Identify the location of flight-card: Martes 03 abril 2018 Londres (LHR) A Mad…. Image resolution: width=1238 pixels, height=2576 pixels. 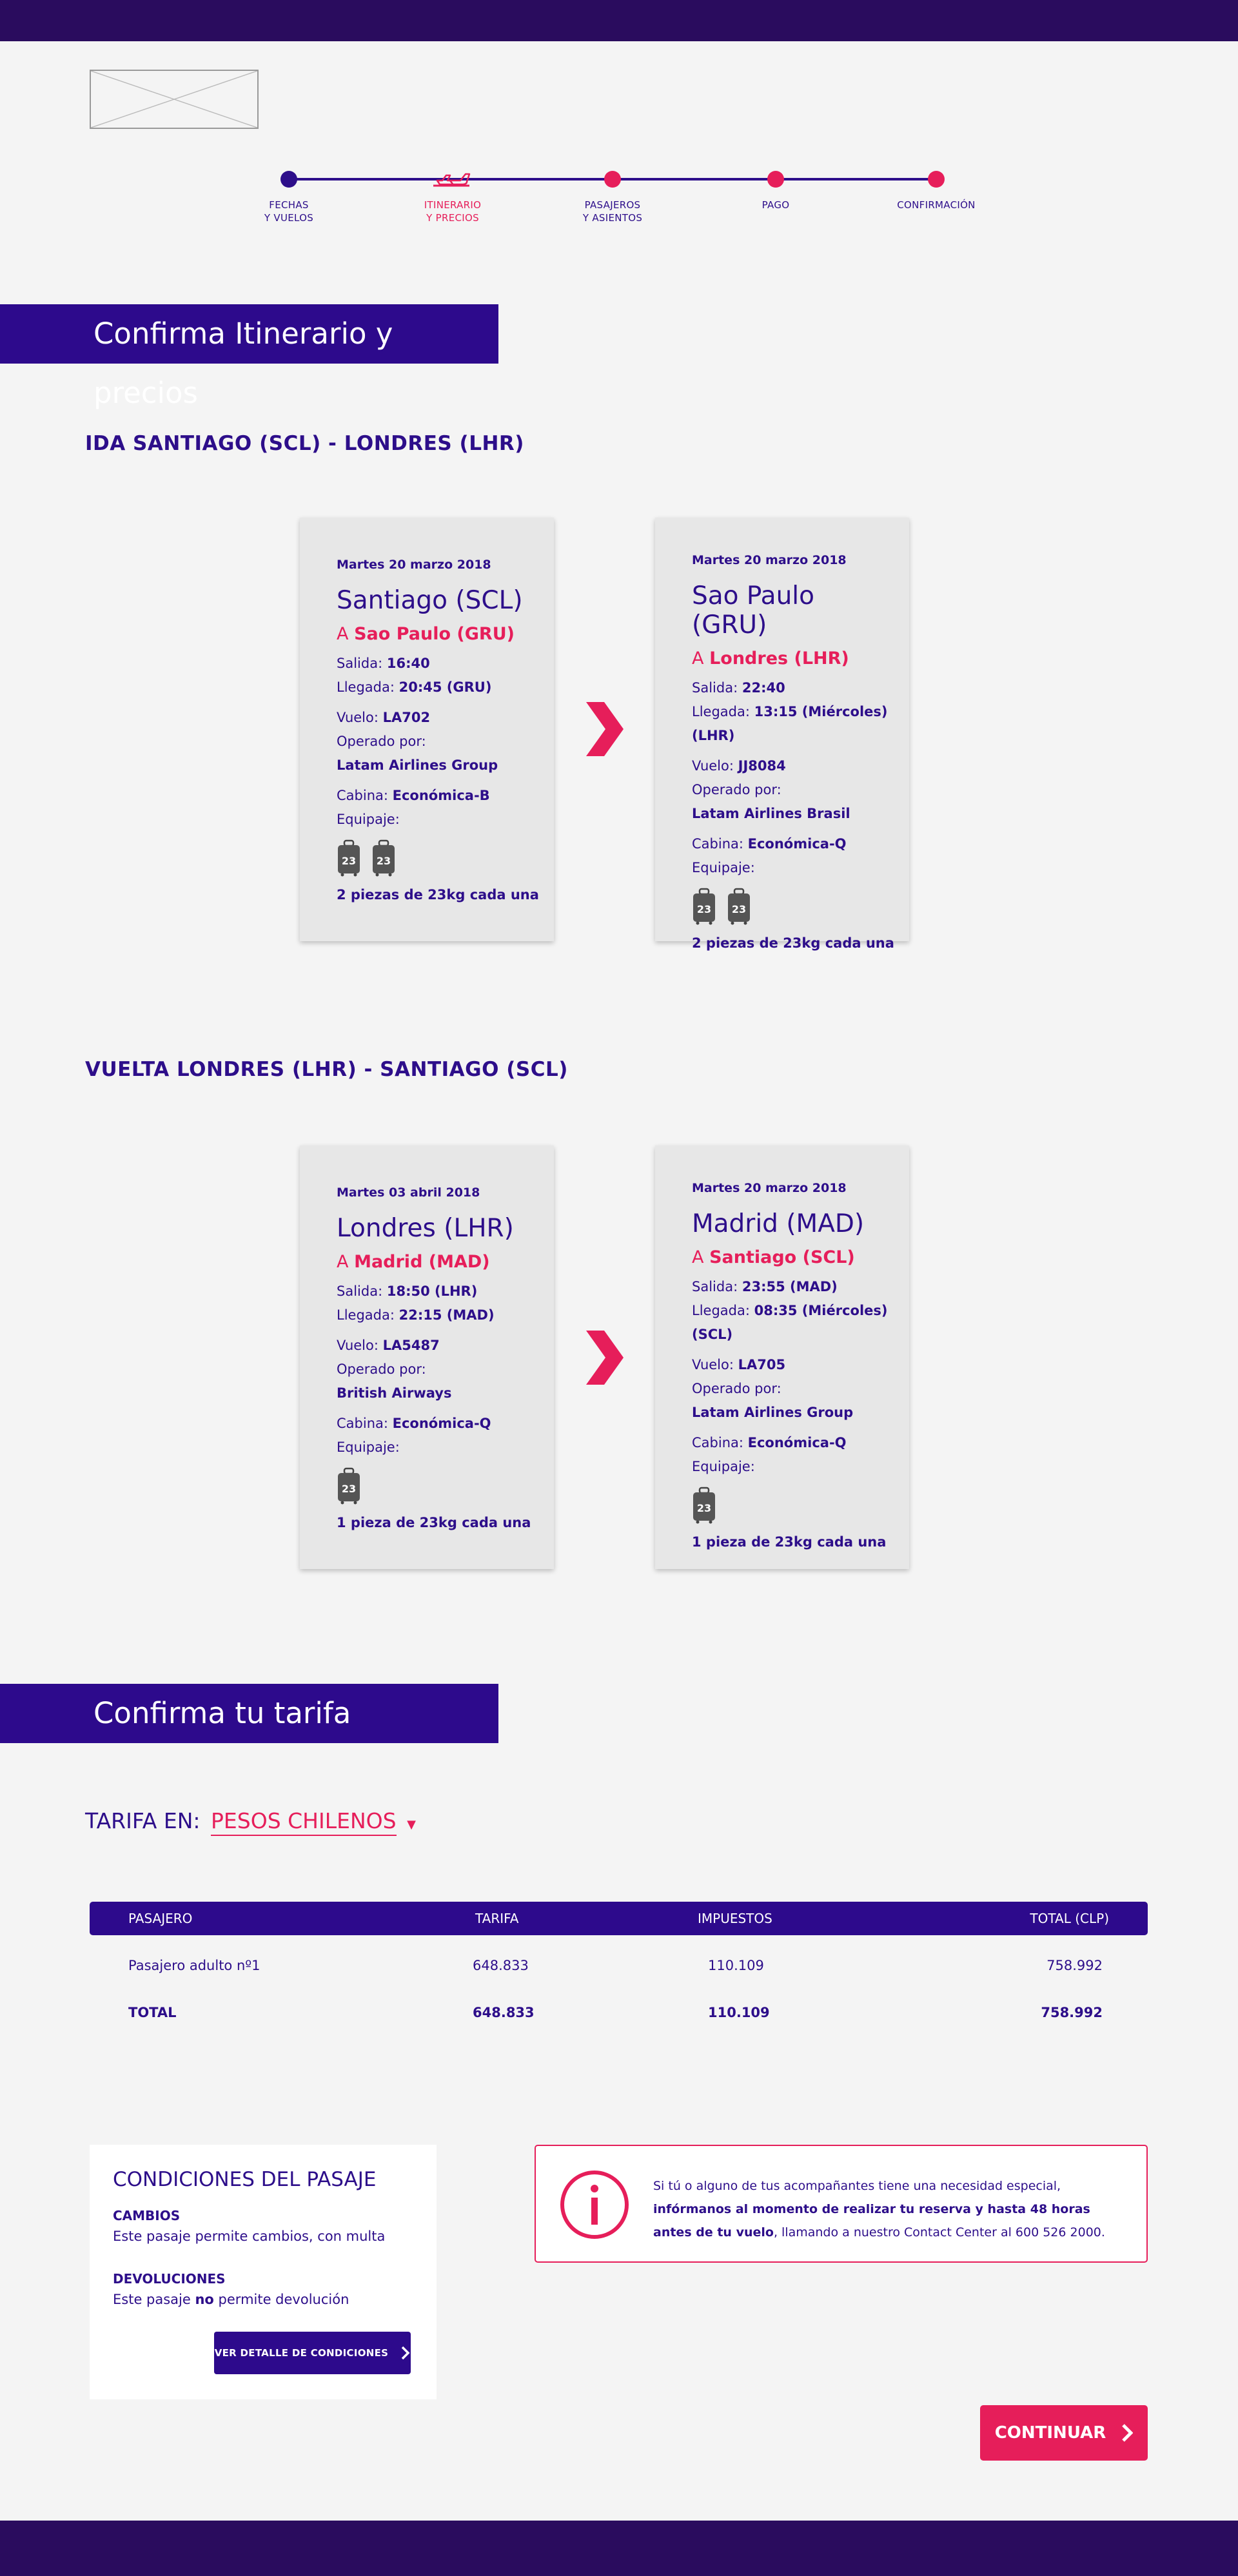
(427, 1358).